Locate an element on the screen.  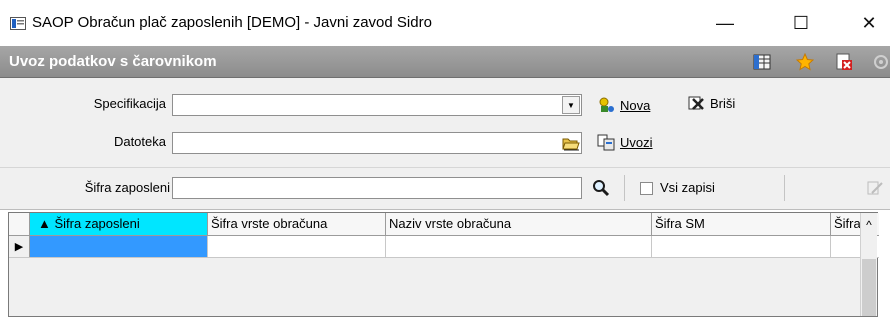
delete-icon is located at coordinates (696, 103).